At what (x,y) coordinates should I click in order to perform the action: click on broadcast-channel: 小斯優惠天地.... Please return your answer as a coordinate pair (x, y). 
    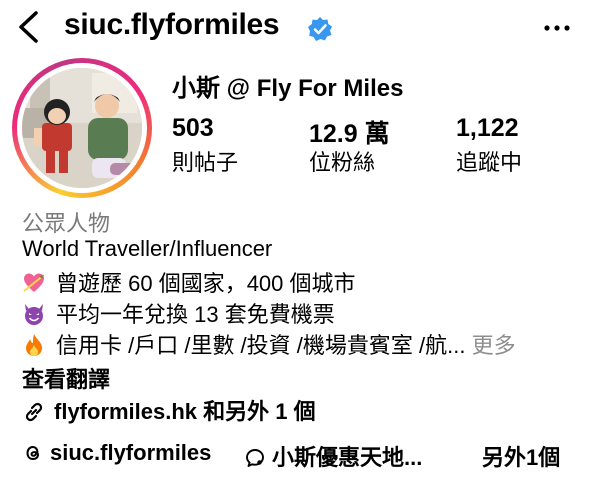
    Looking at the image, I should click on (333, 456).